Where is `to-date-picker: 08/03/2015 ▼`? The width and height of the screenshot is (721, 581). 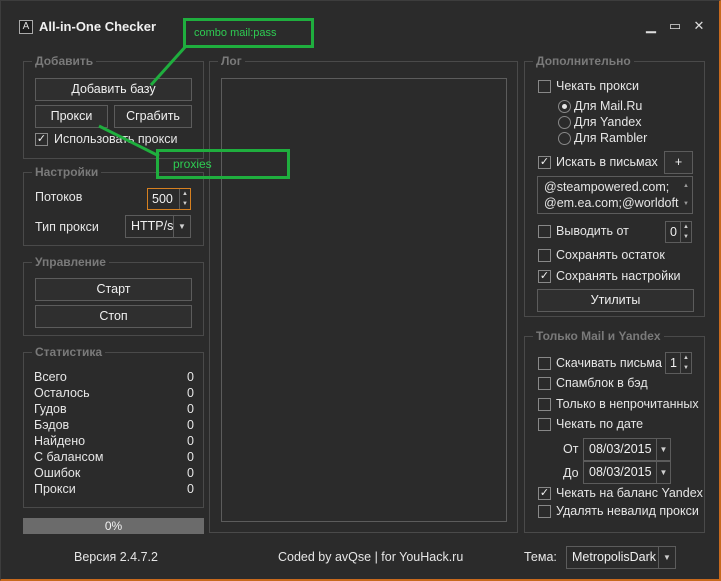 to-date-picker: 08/03/2015 ▼ is located at coordinates (627, 472).